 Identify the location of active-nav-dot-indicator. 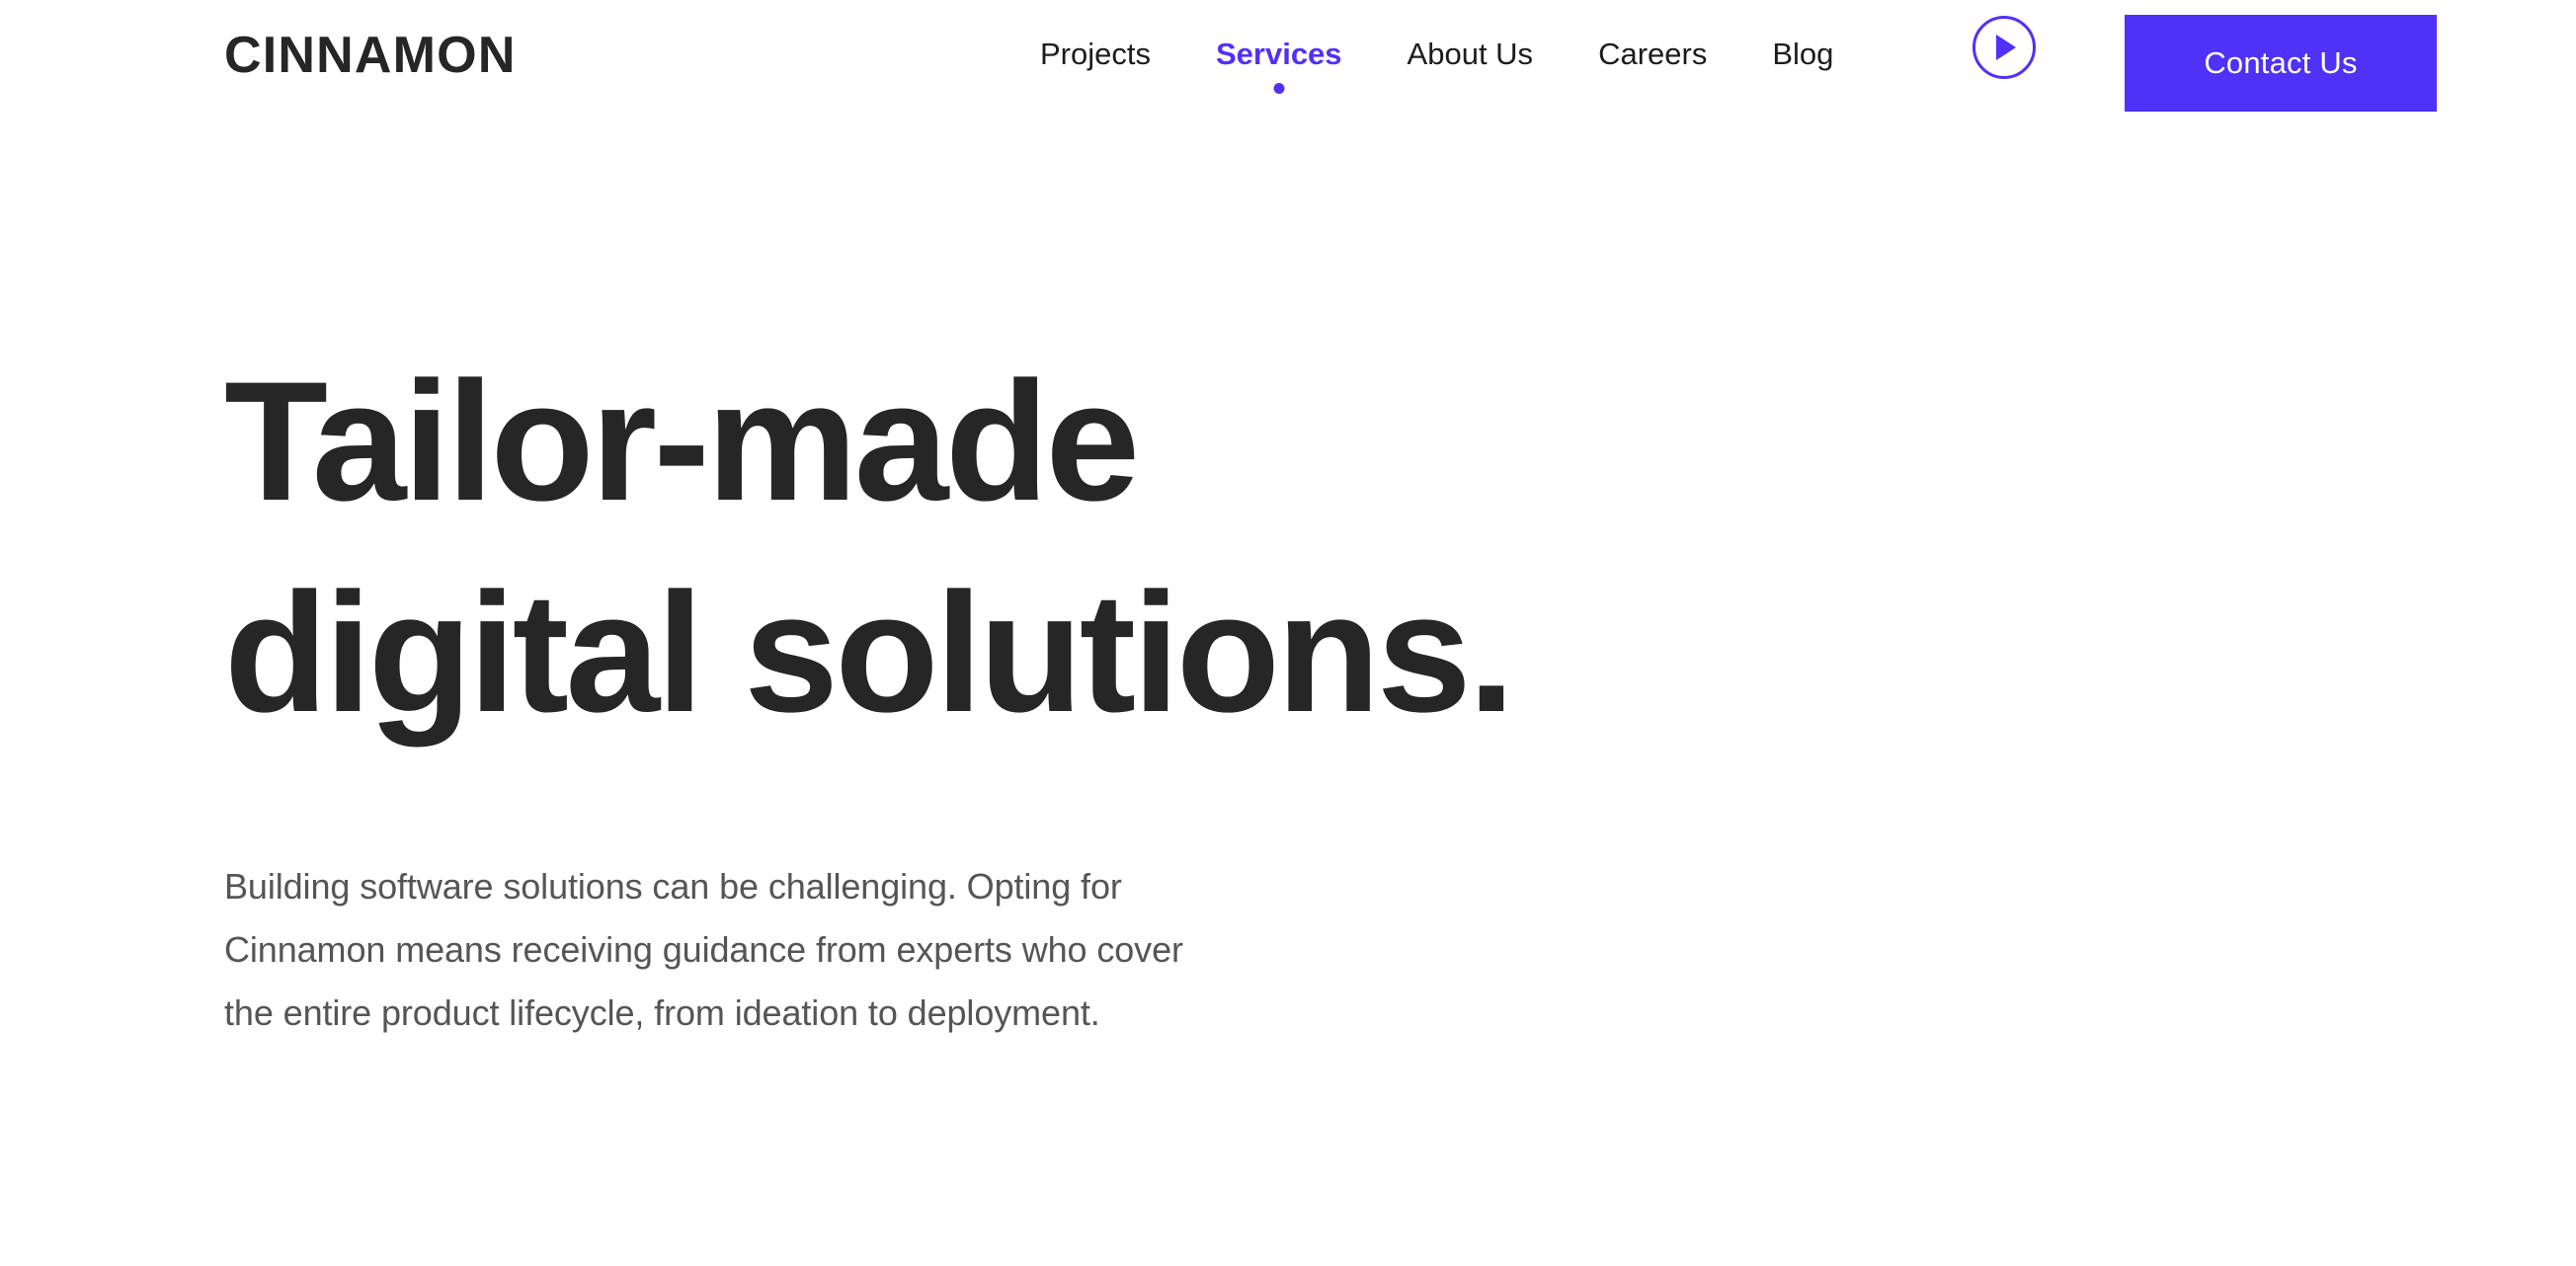
(1279, 89).